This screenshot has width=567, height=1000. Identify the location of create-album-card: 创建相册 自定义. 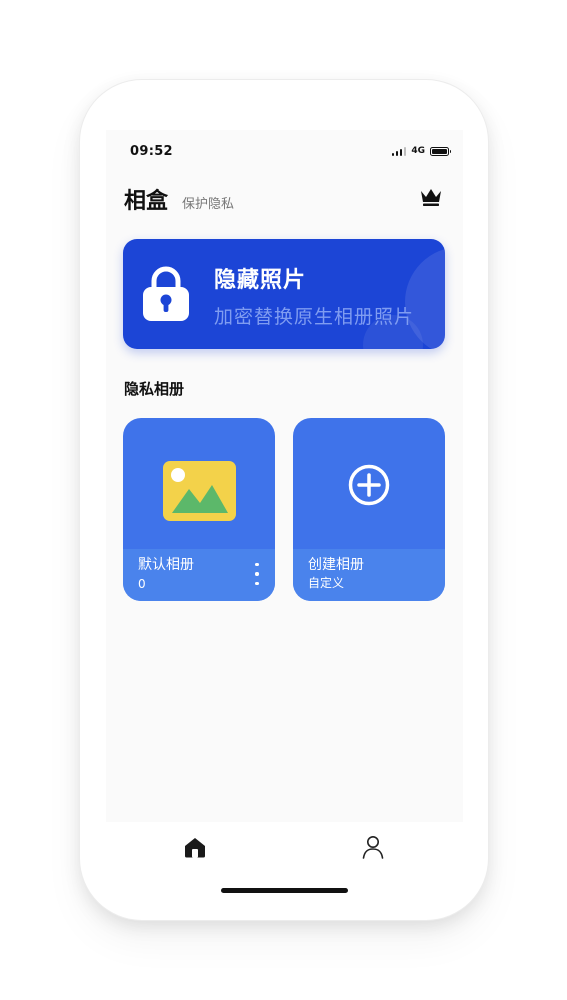
(369, 509).